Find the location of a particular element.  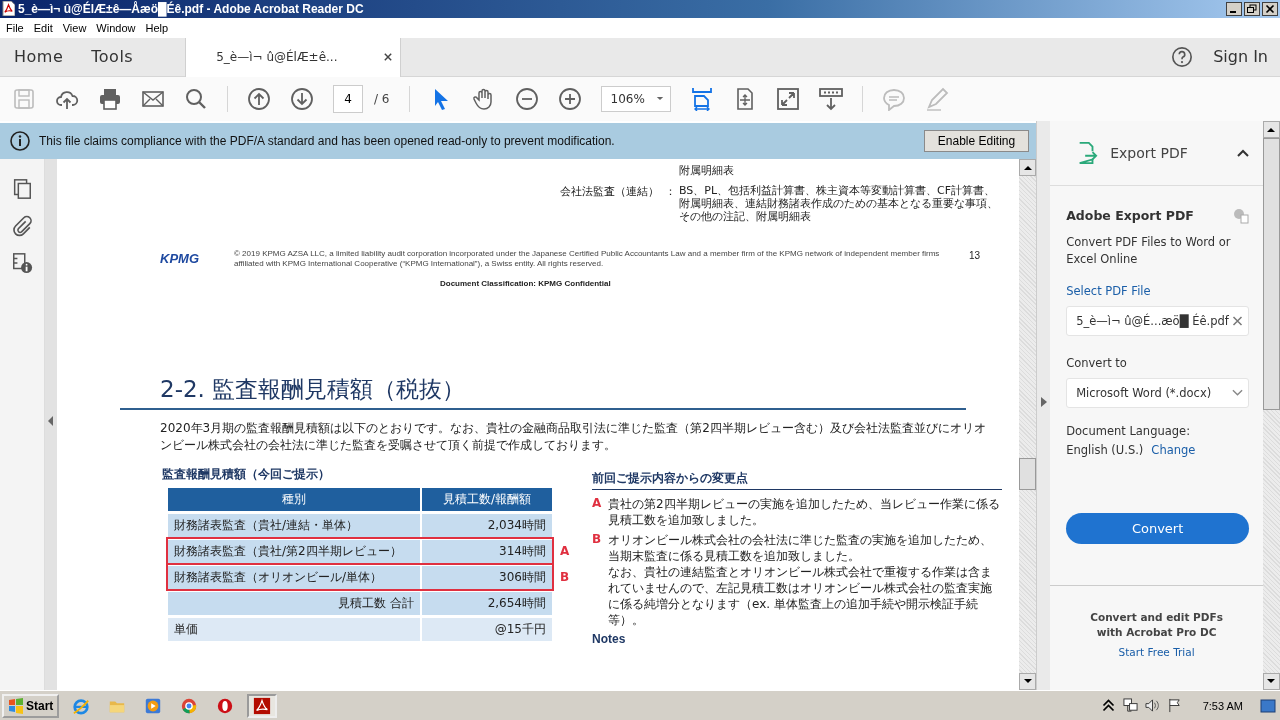

document-text: BS、PL、包括利益計算書、株主資本等変動計算書、CF計算書、 is located at coordinates (838, 190).